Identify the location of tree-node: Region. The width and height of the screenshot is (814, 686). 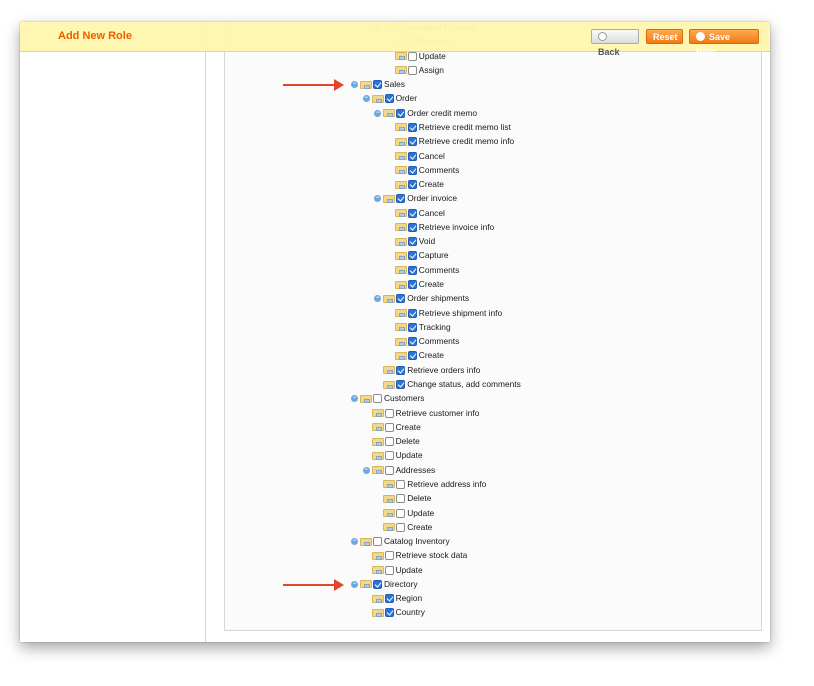
(392, 598).